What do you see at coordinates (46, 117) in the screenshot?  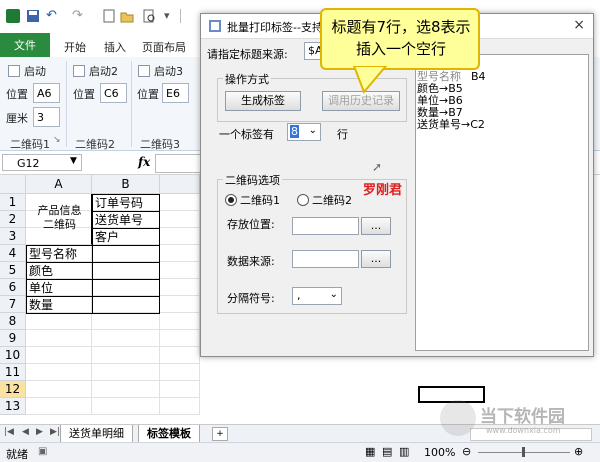 I see `qr1-size-input: 3` at bounding box center [46, 117].